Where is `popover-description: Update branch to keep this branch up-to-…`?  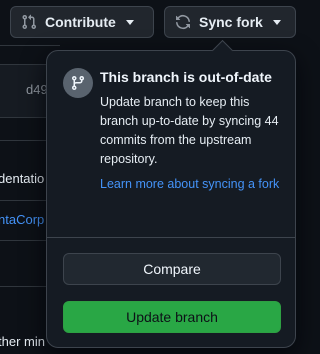 popover-description: Update branch to keep this branch up-to-… is located at coordinates (189, 130).